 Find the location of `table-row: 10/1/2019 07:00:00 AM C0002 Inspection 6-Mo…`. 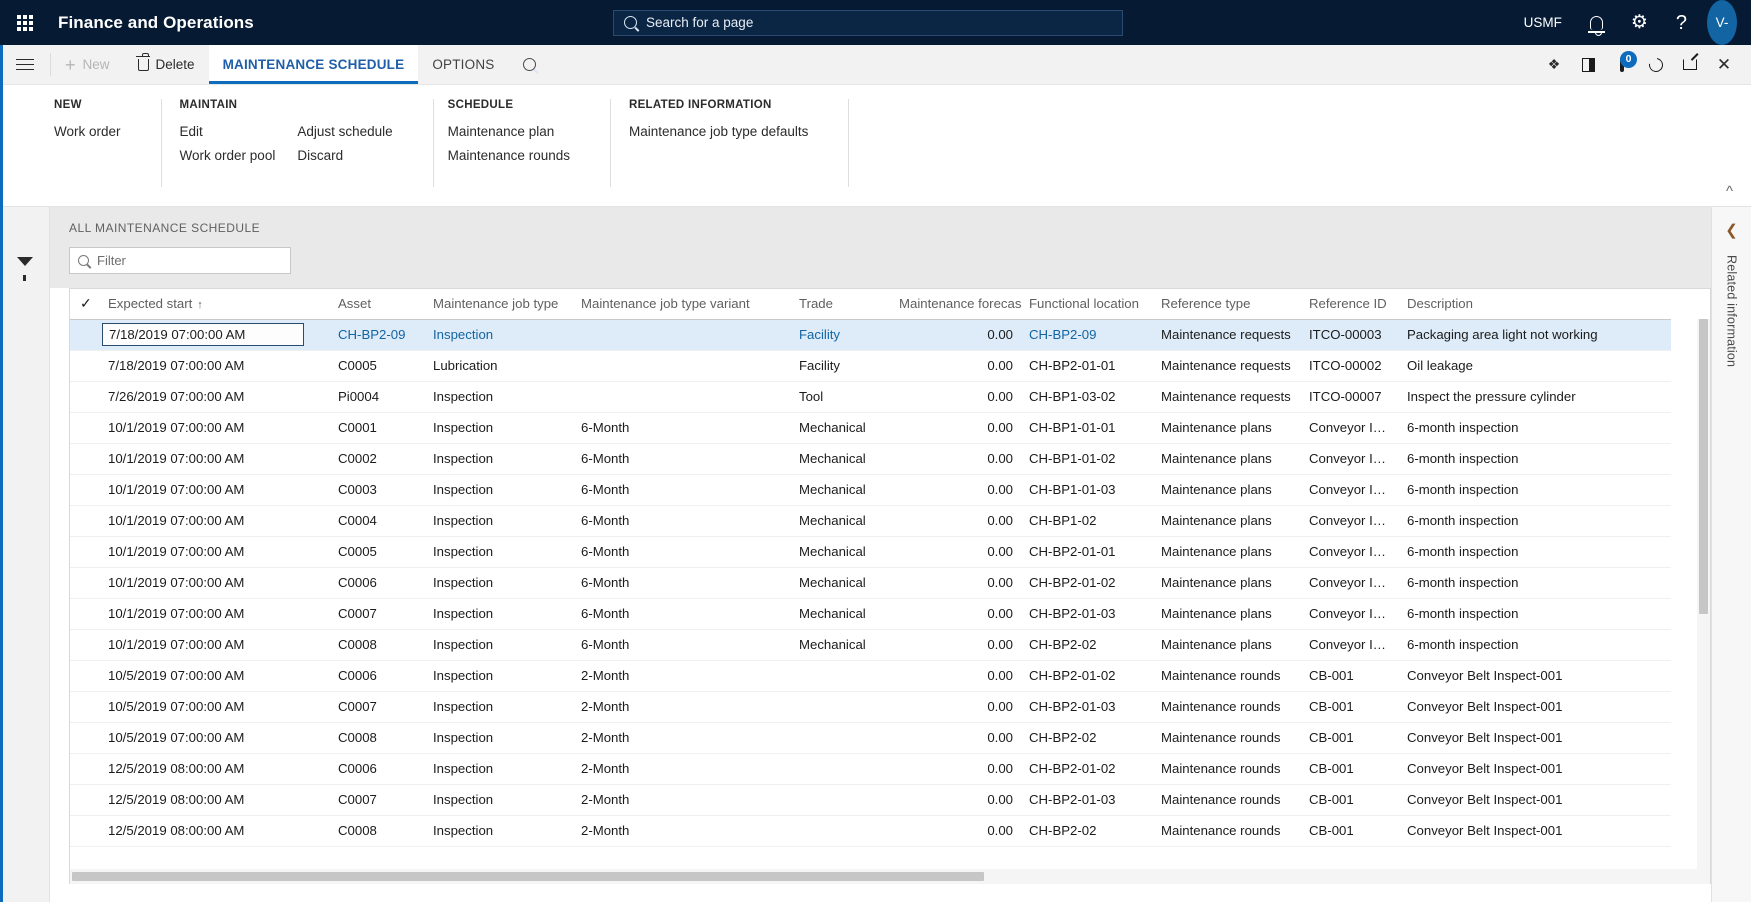

table-row: 10/1/2019 07:00:00 AM C0002 Inspection 6-Mo… is located at coordinates (870, 459).